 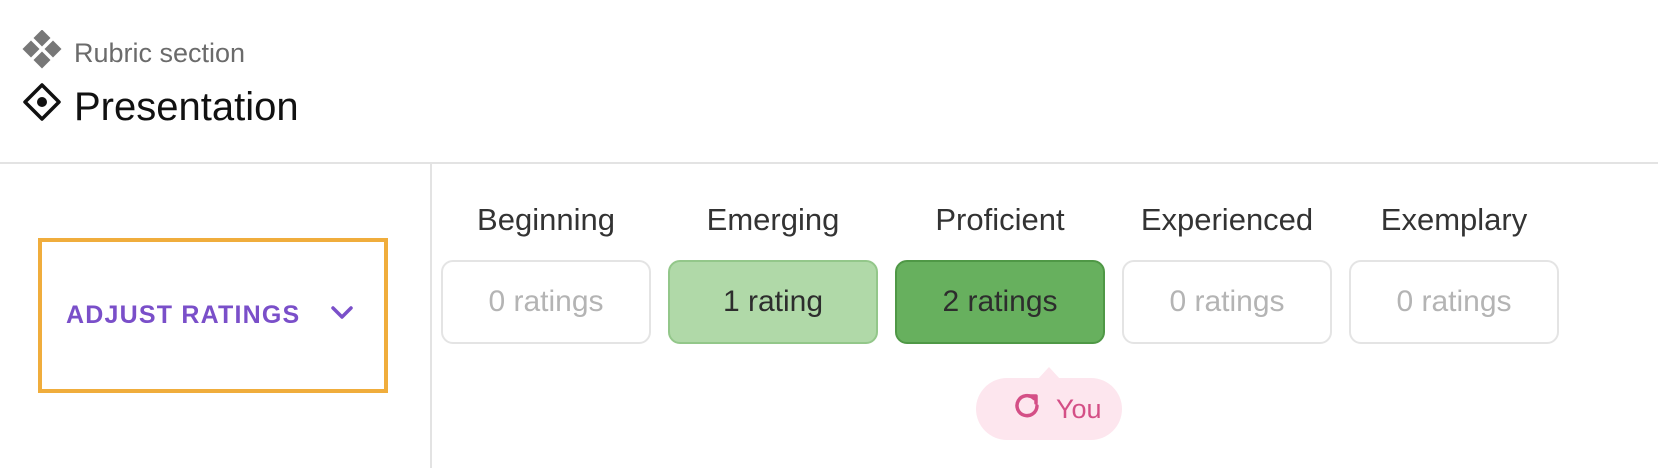 I want to click on rubric-section-icon, so click(x=42, y=53).